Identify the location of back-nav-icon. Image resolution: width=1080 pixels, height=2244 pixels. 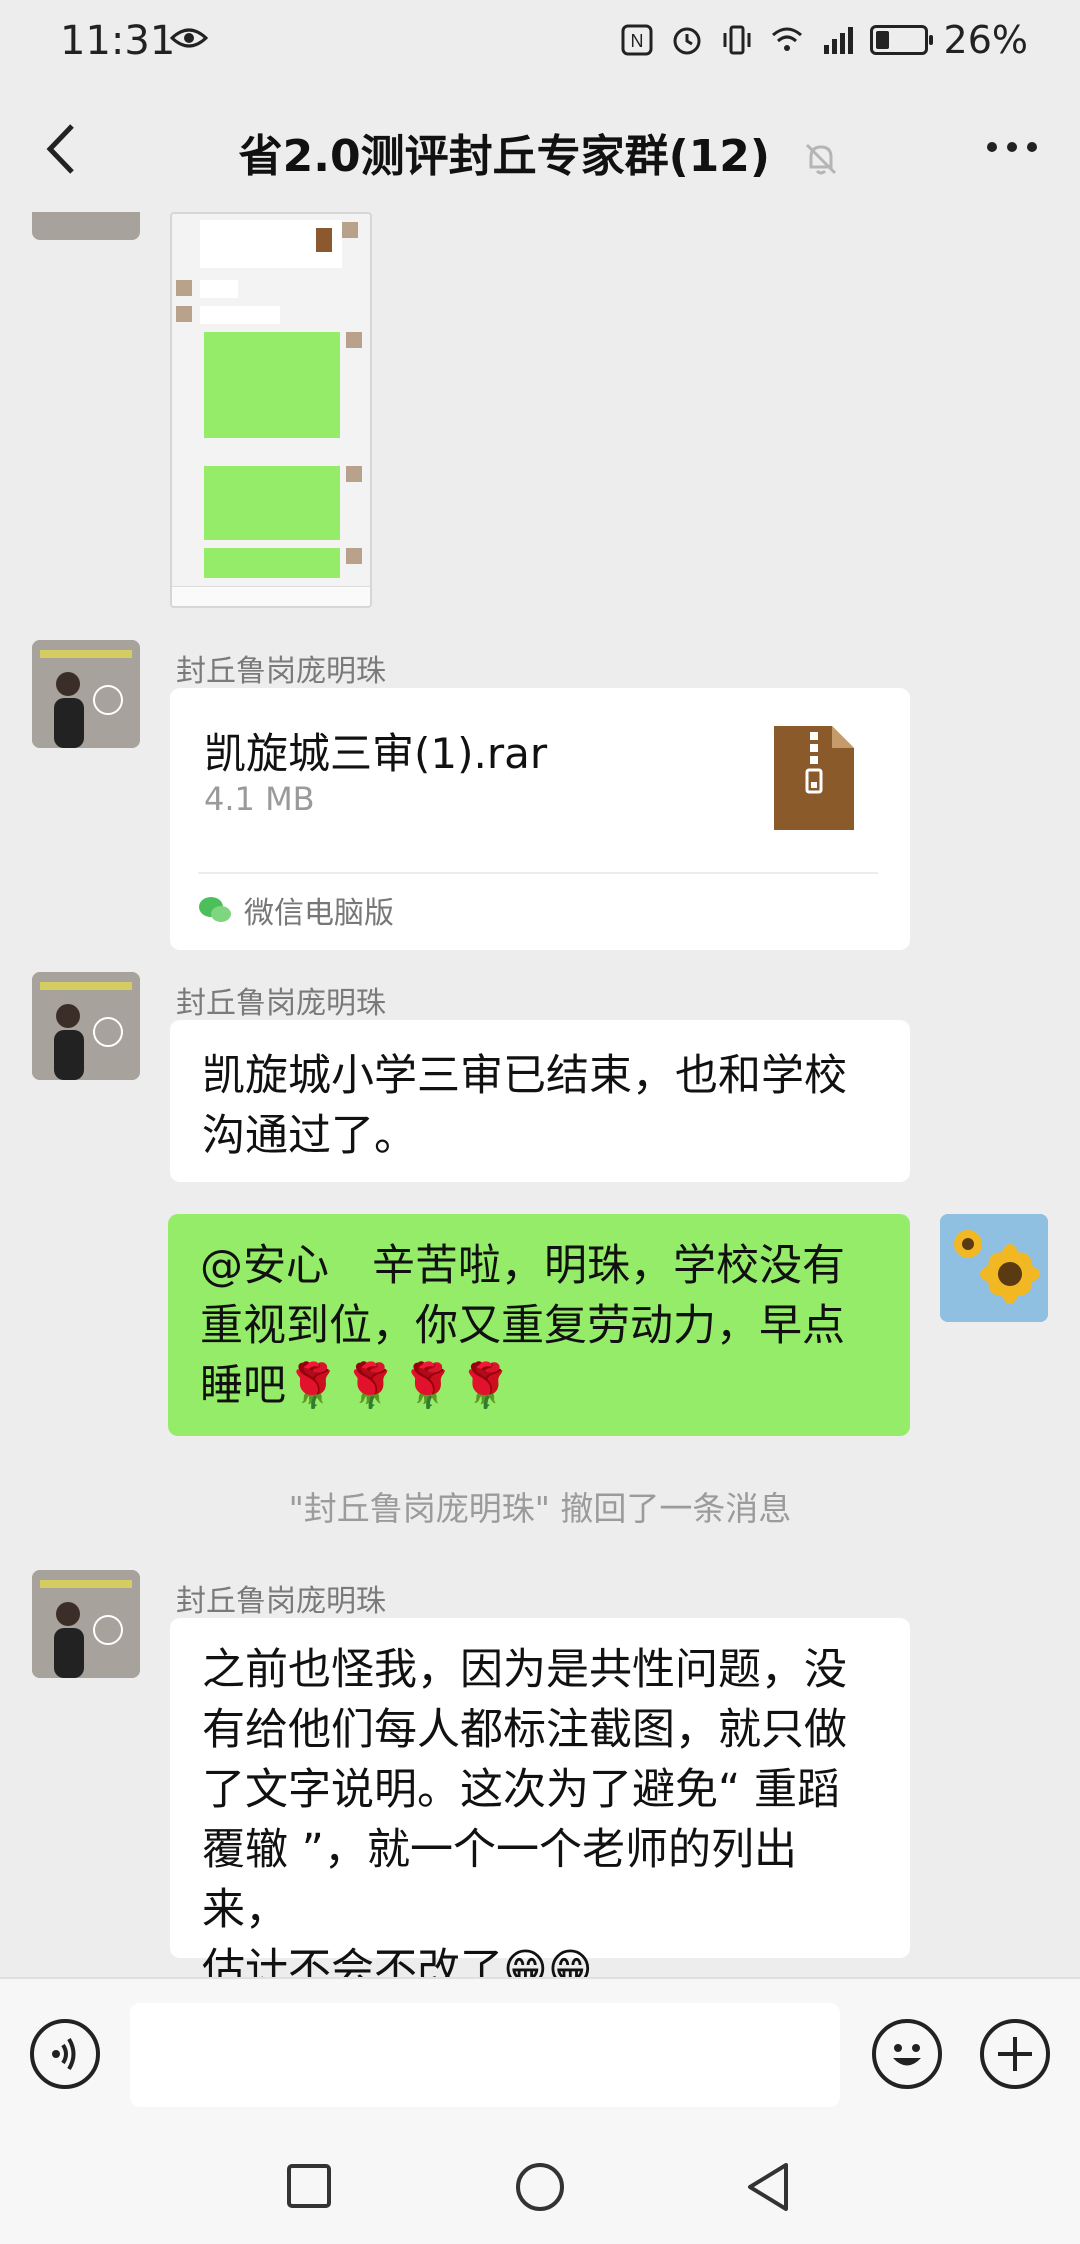
(768, 2187).